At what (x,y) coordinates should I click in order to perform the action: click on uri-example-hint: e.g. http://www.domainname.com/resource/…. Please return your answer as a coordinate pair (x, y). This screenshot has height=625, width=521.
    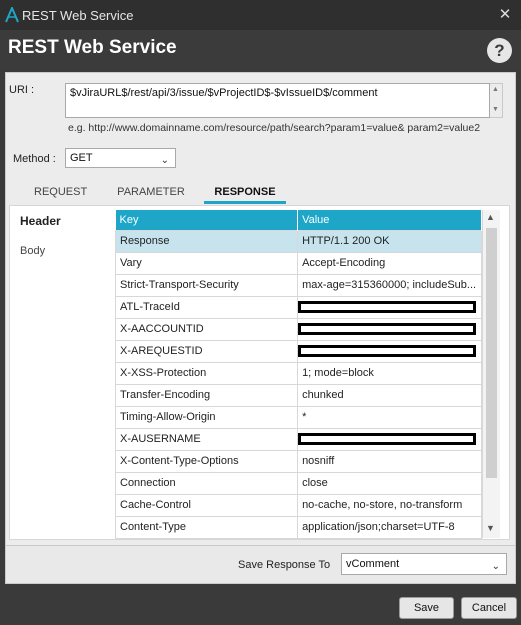
    Looking at the image, I should click on (274, 128).